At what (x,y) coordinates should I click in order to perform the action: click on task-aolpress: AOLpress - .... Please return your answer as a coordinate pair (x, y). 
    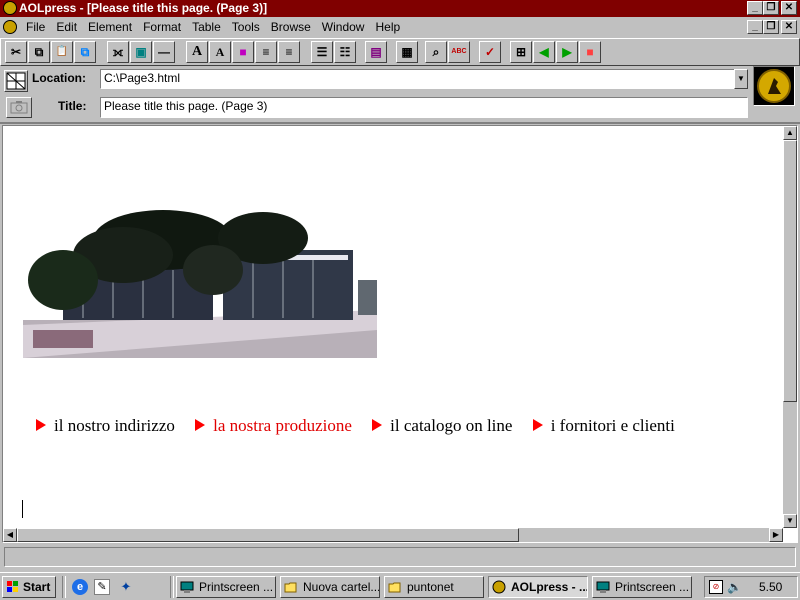
    Looking at the image, I should click on (538, 587).